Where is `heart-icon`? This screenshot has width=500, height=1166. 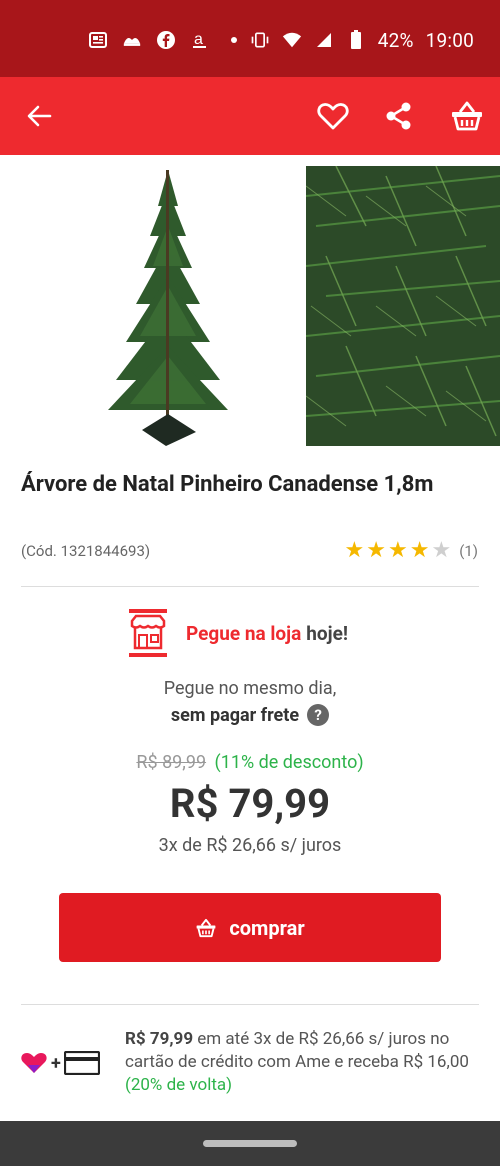 heart-icon is located at coordinates (333, 116).